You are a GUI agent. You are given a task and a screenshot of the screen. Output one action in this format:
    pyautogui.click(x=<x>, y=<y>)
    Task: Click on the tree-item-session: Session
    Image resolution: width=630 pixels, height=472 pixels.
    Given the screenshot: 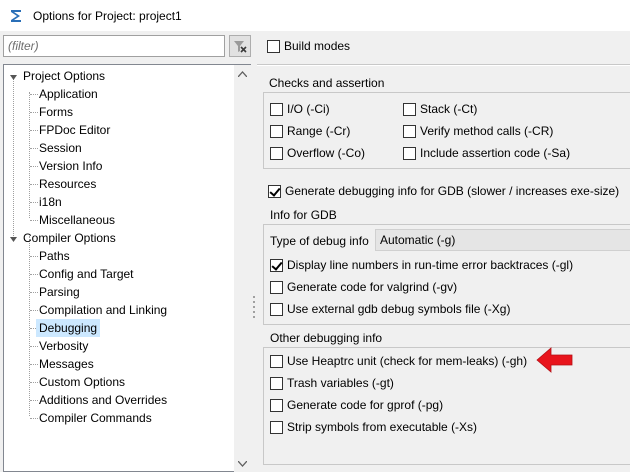 What is the action you would take?
    pyautogui.click(x=60, y=148)
    